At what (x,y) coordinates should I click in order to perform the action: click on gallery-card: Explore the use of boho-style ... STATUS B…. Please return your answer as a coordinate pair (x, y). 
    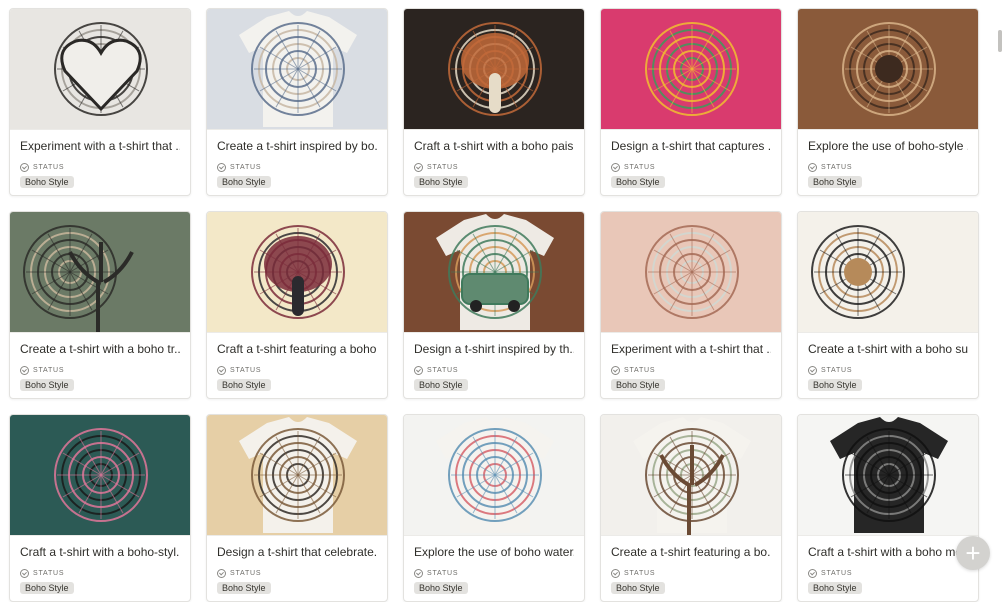
    Looking at the image, I should click on (888, 102).